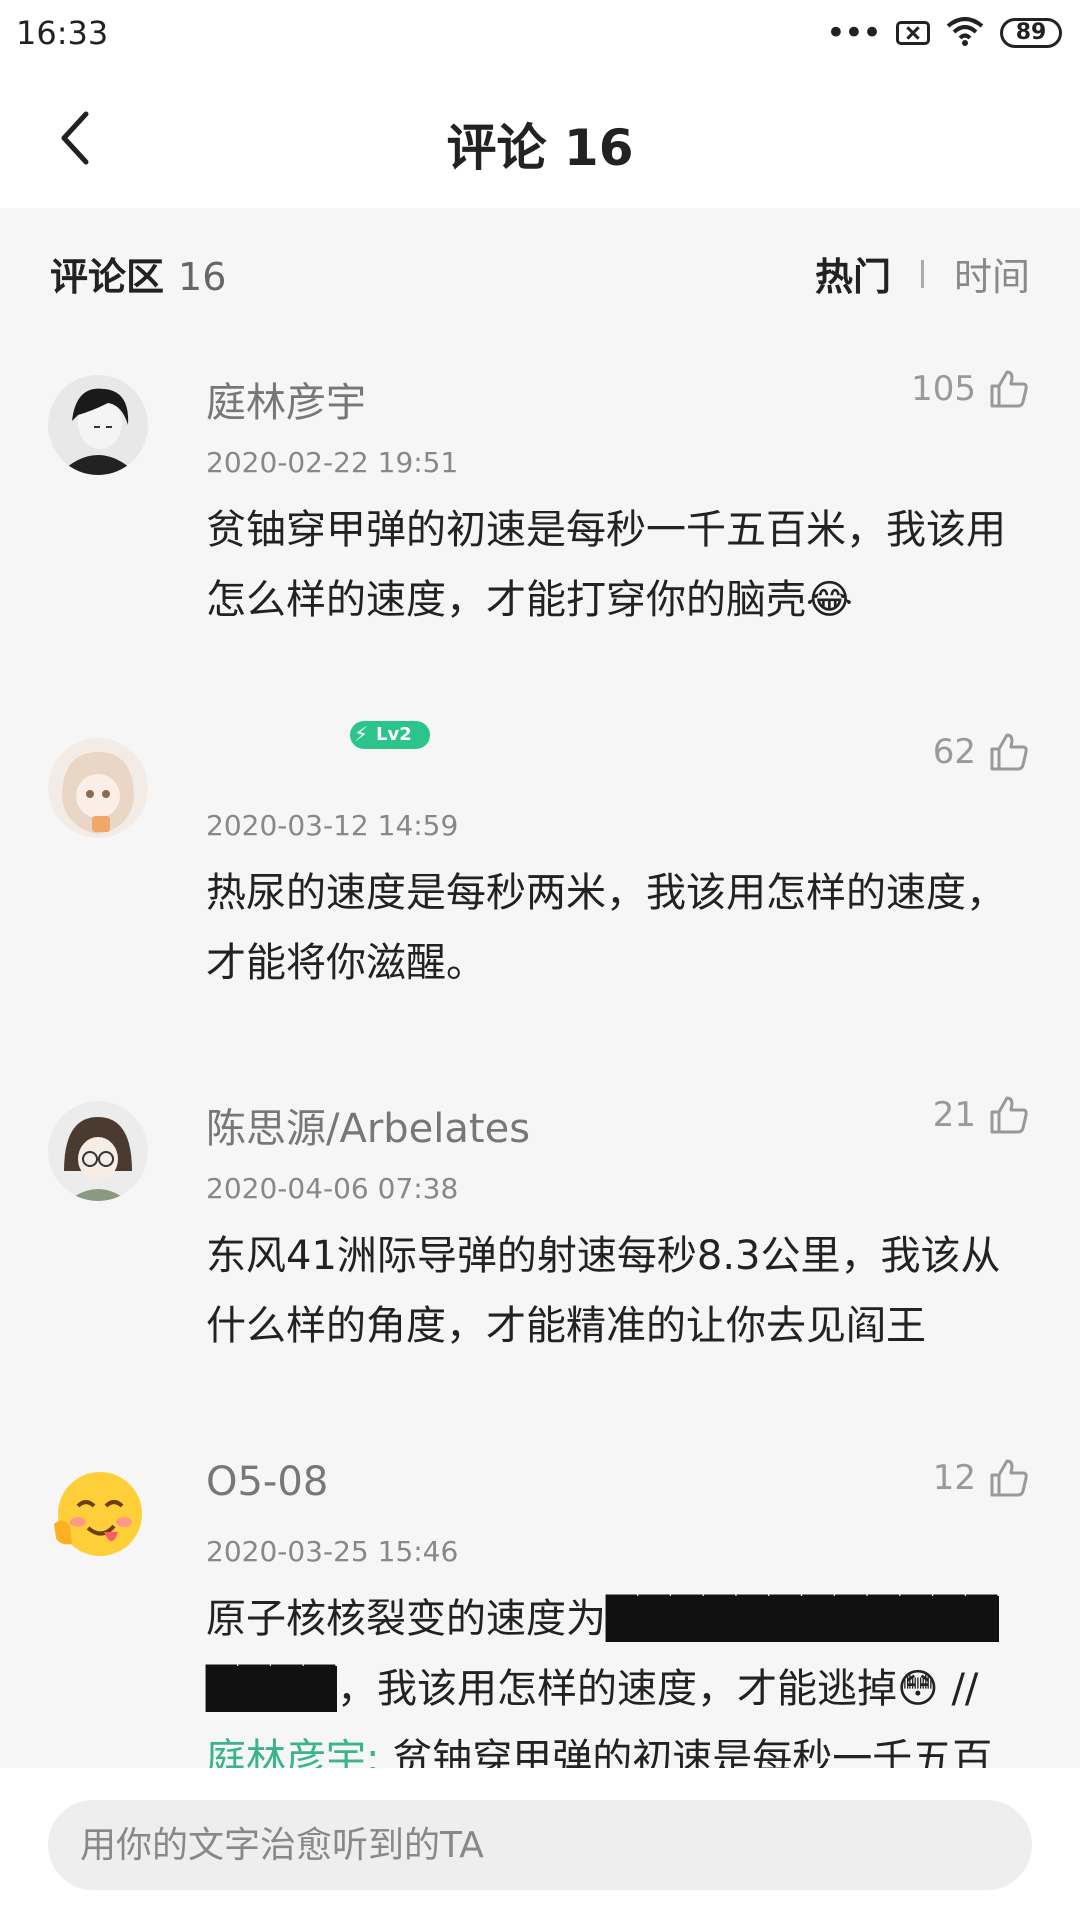 The width and height of the screenshot is (1080, 1920). Describe the element at coordinates (618, 747) in the screenshot. I see `comment-meta: Lv2` at that location.